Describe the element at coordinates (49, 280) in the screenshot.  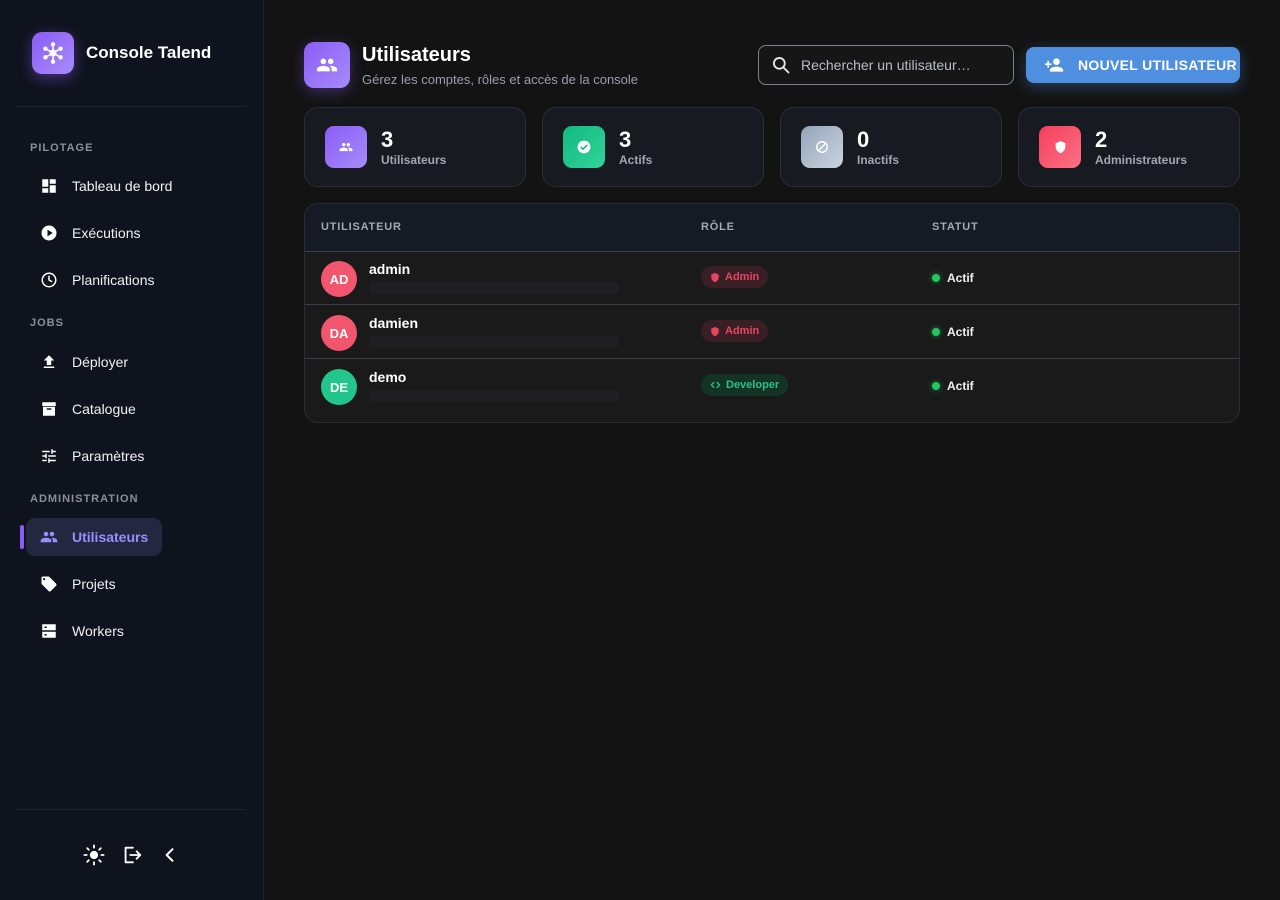
I see `clock-icon` at that location.